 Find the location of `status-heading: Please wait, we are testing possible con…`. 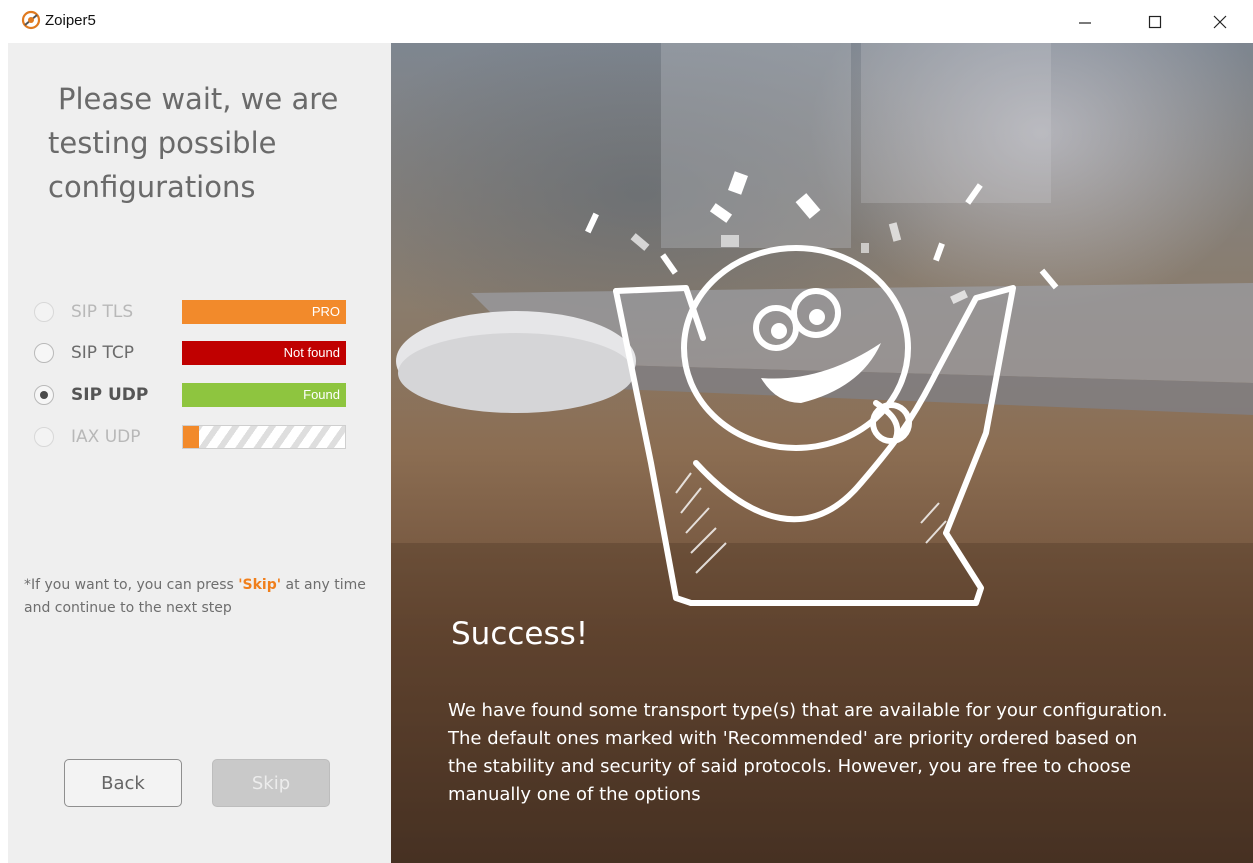

status-heading: Please wait, we are testing possible con… is located at coordinates (198, 143).